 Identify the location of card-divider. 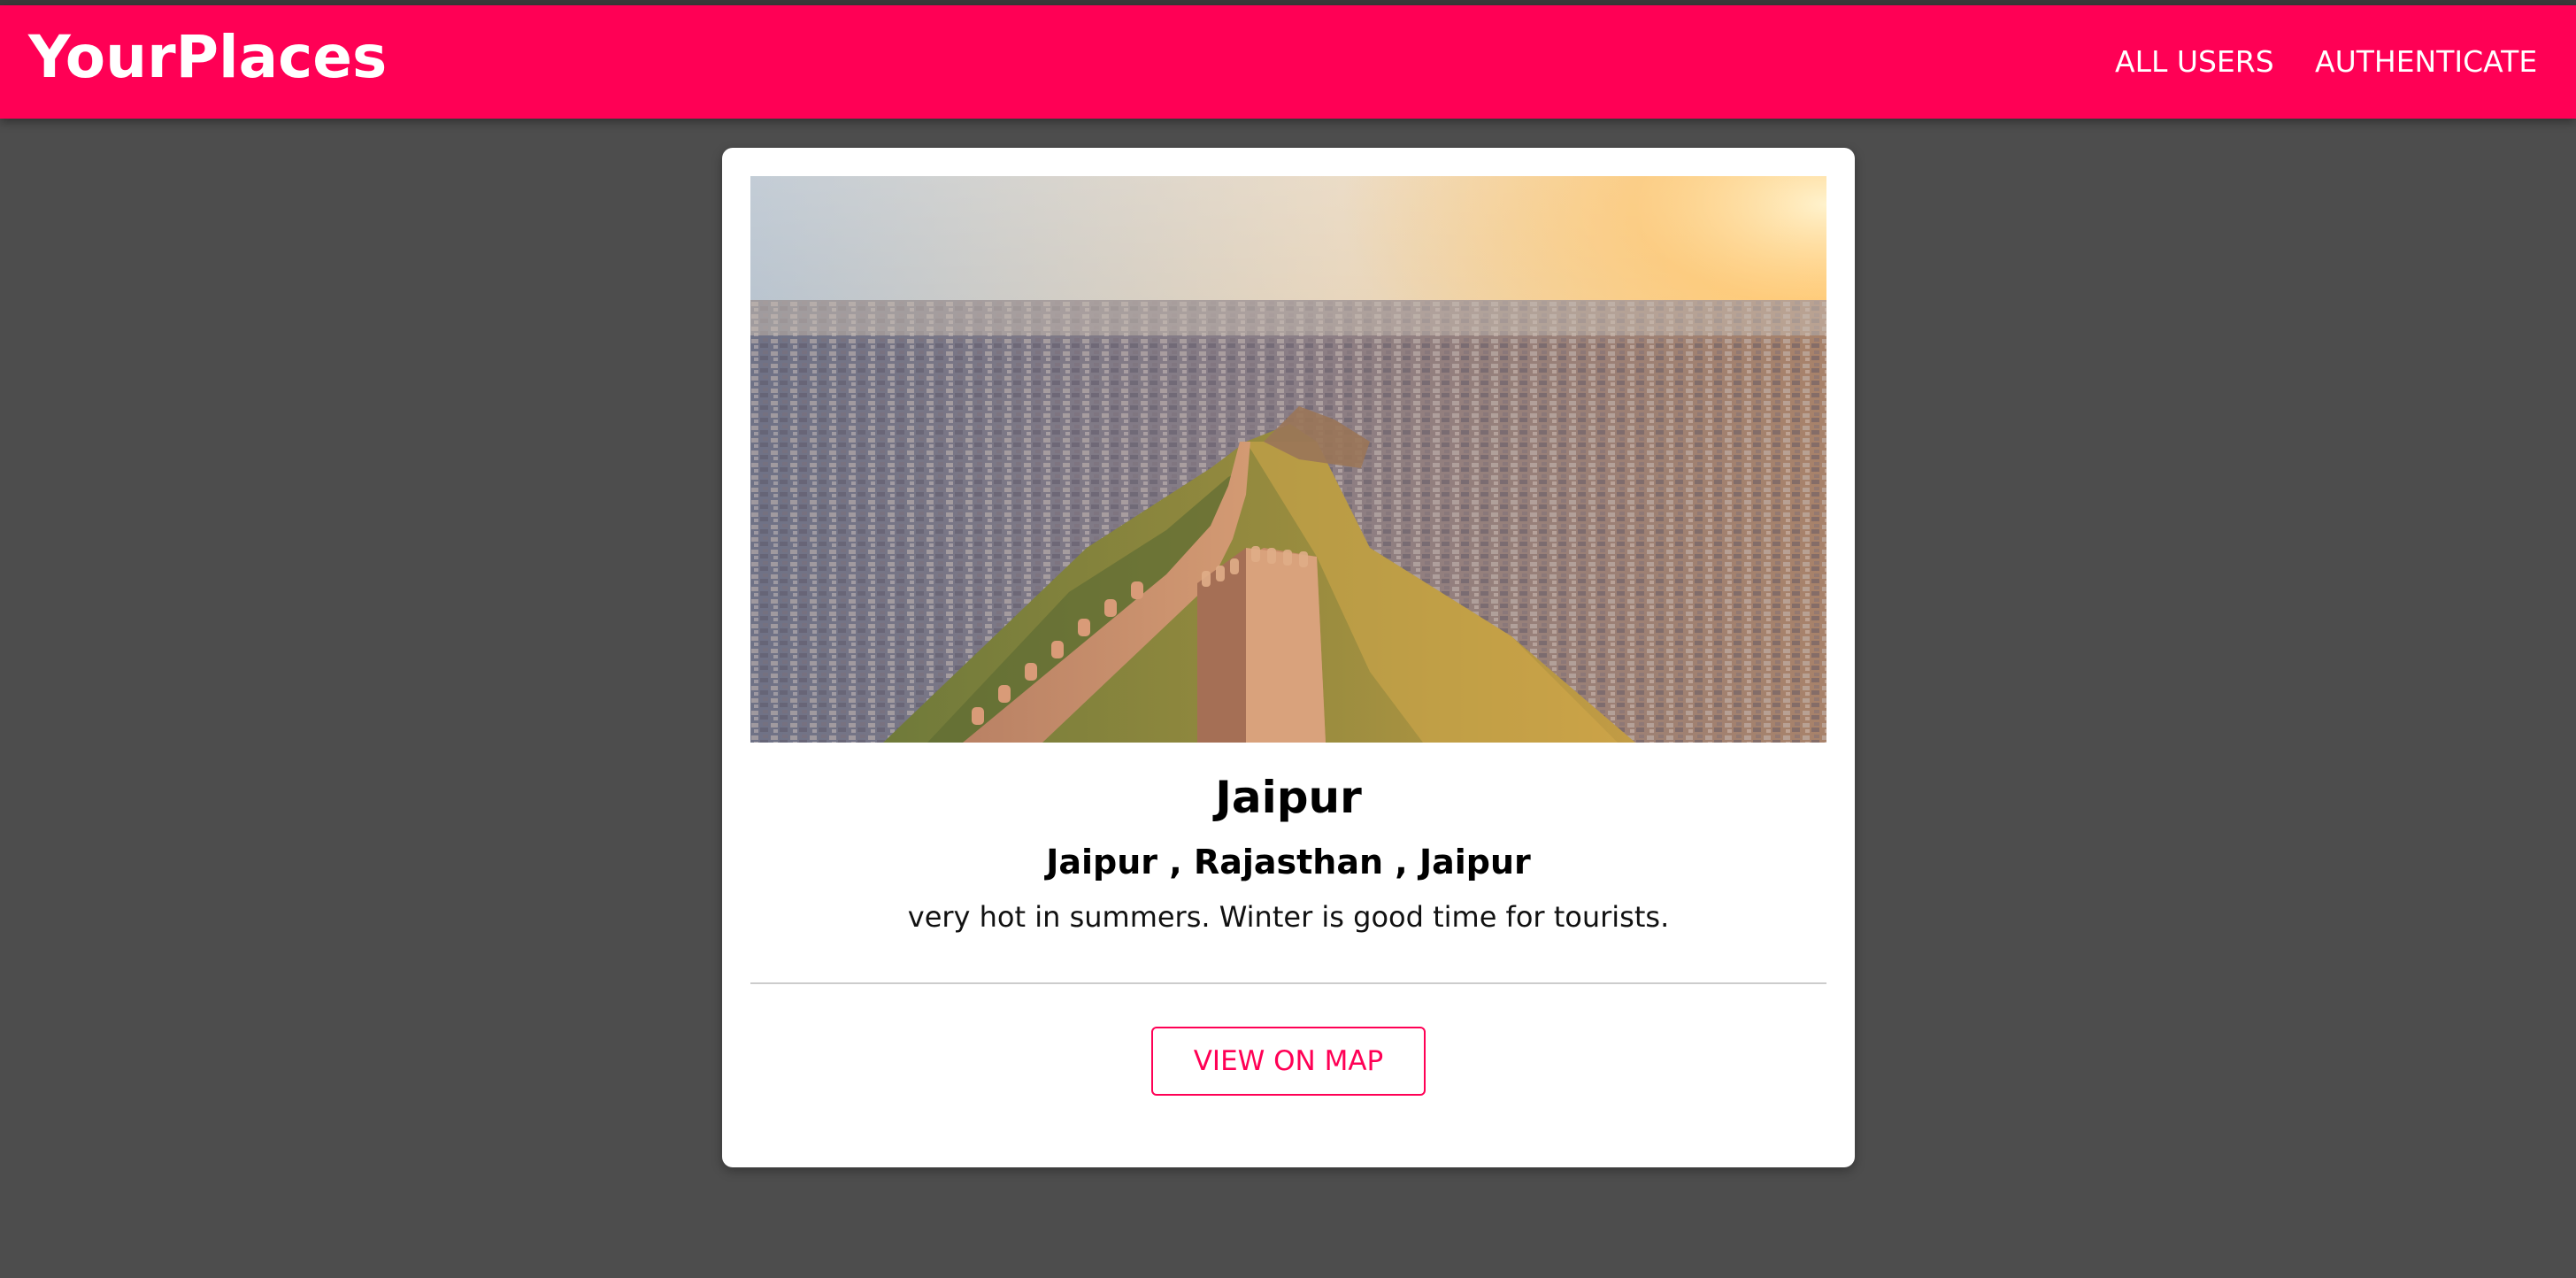
(1288, 983).